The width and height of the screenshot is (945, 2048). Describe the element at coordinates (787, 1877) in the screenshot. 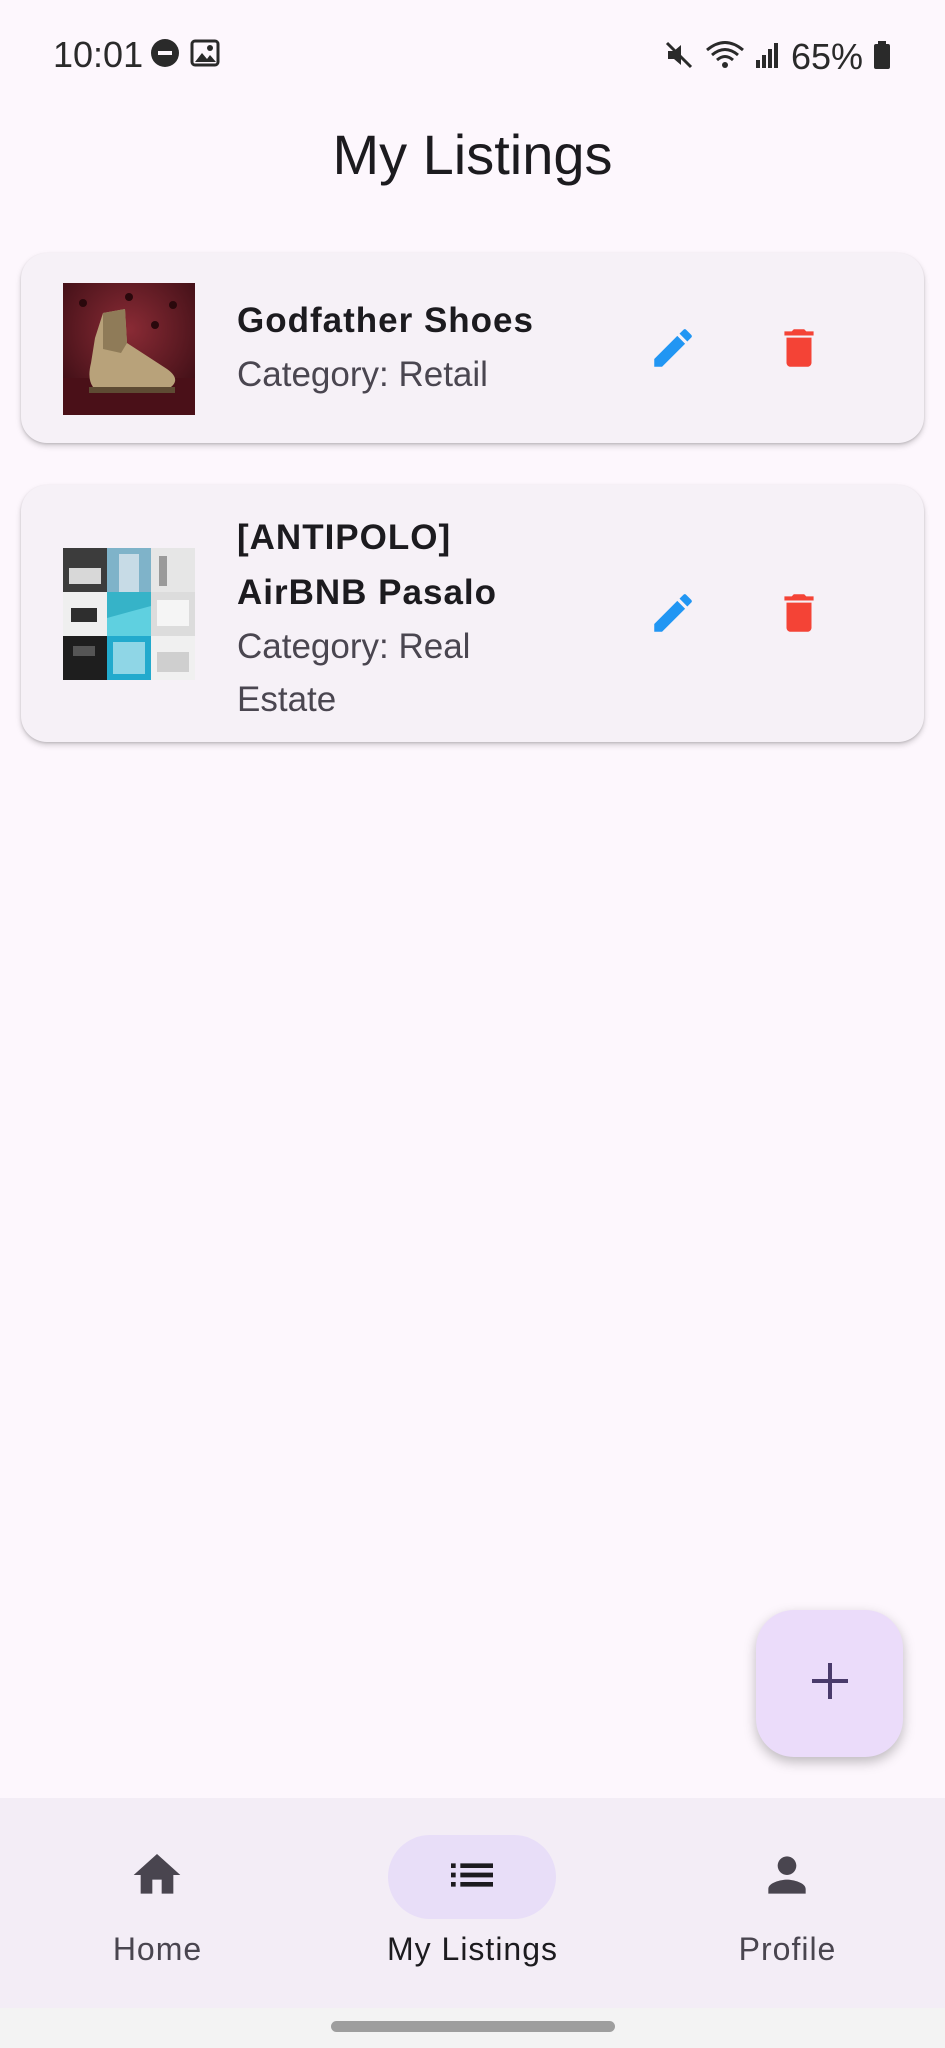

I see `person-icon` at that location.